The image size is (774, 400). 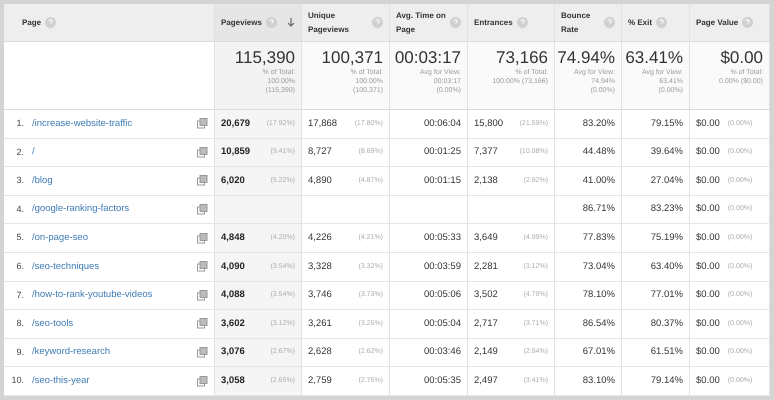 What do you see at coordinates (233, 381) in the screenshot?
I see `cell-value: 3,058` at bounding box center [233, 381].